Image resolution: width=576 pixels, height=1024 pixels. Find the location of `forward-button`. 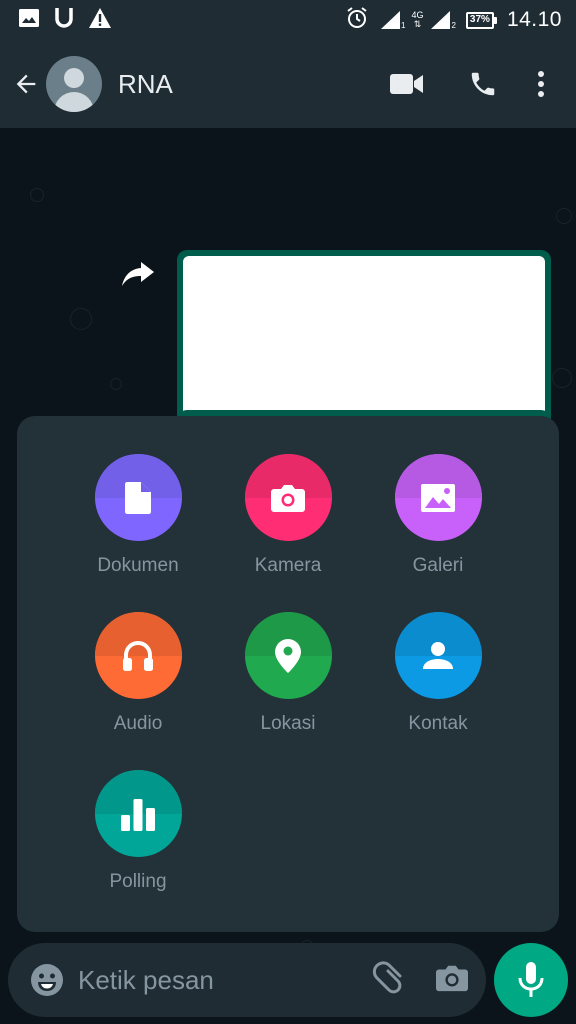

forward-button is located at coordinates (138, 274).